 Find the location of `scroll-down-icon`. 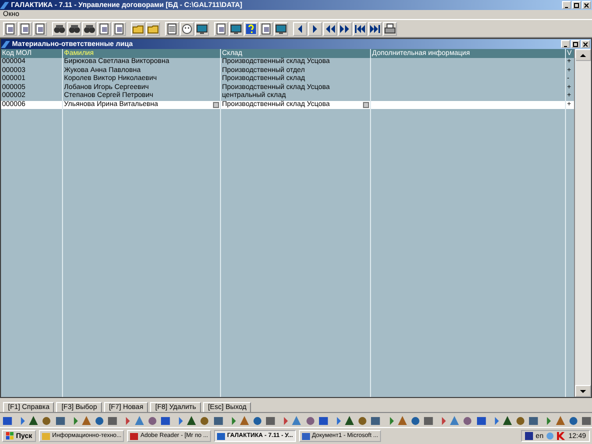

scroll-down-icon is located at coordinates (583, 391).